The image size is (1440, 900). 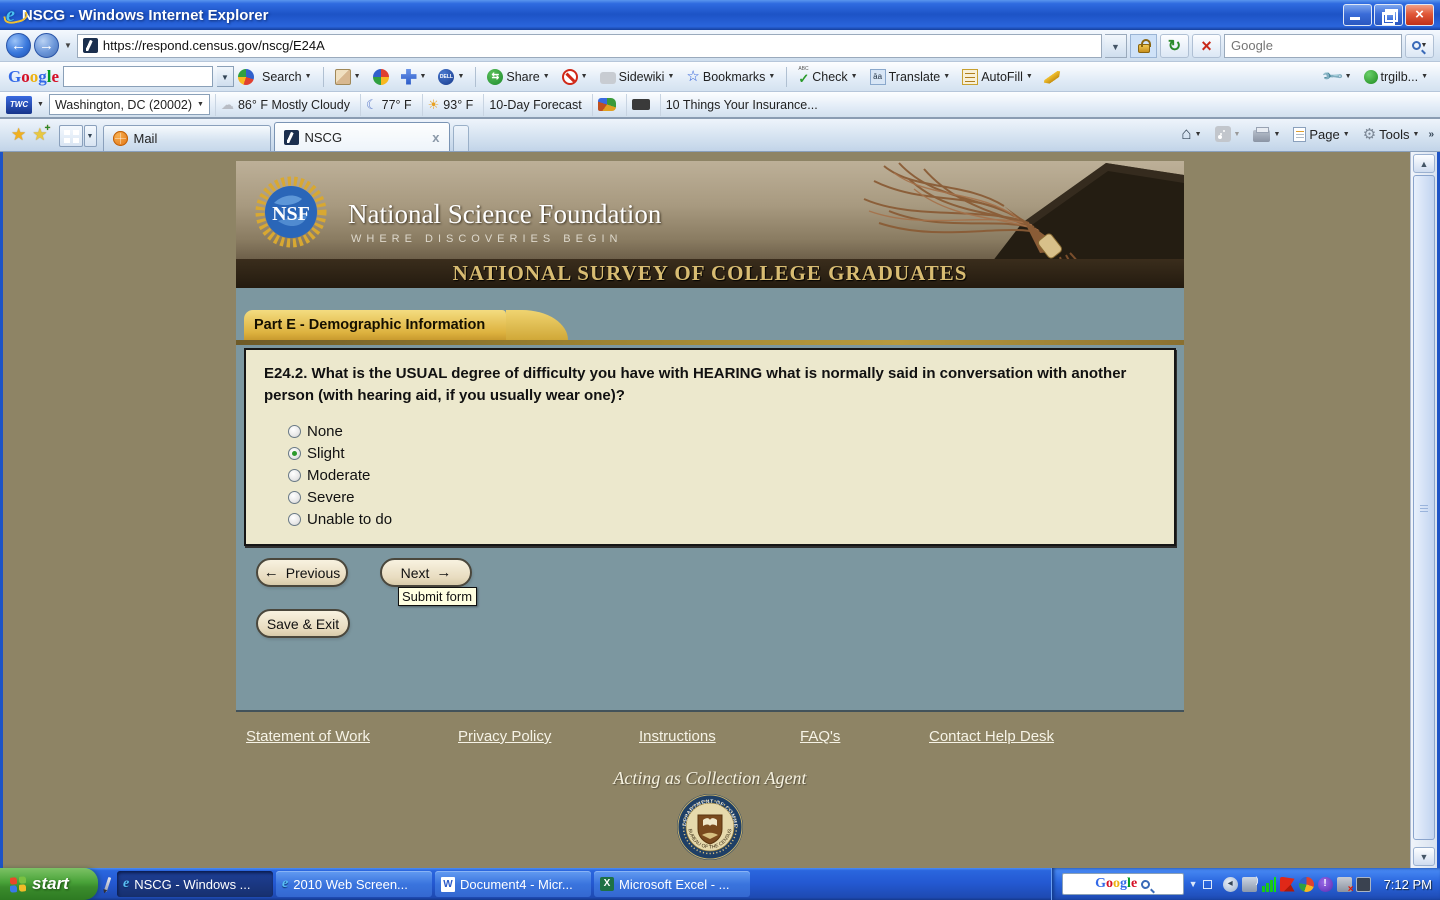 I want to click on twc-logo: TWC, so click(x=19, y=104).